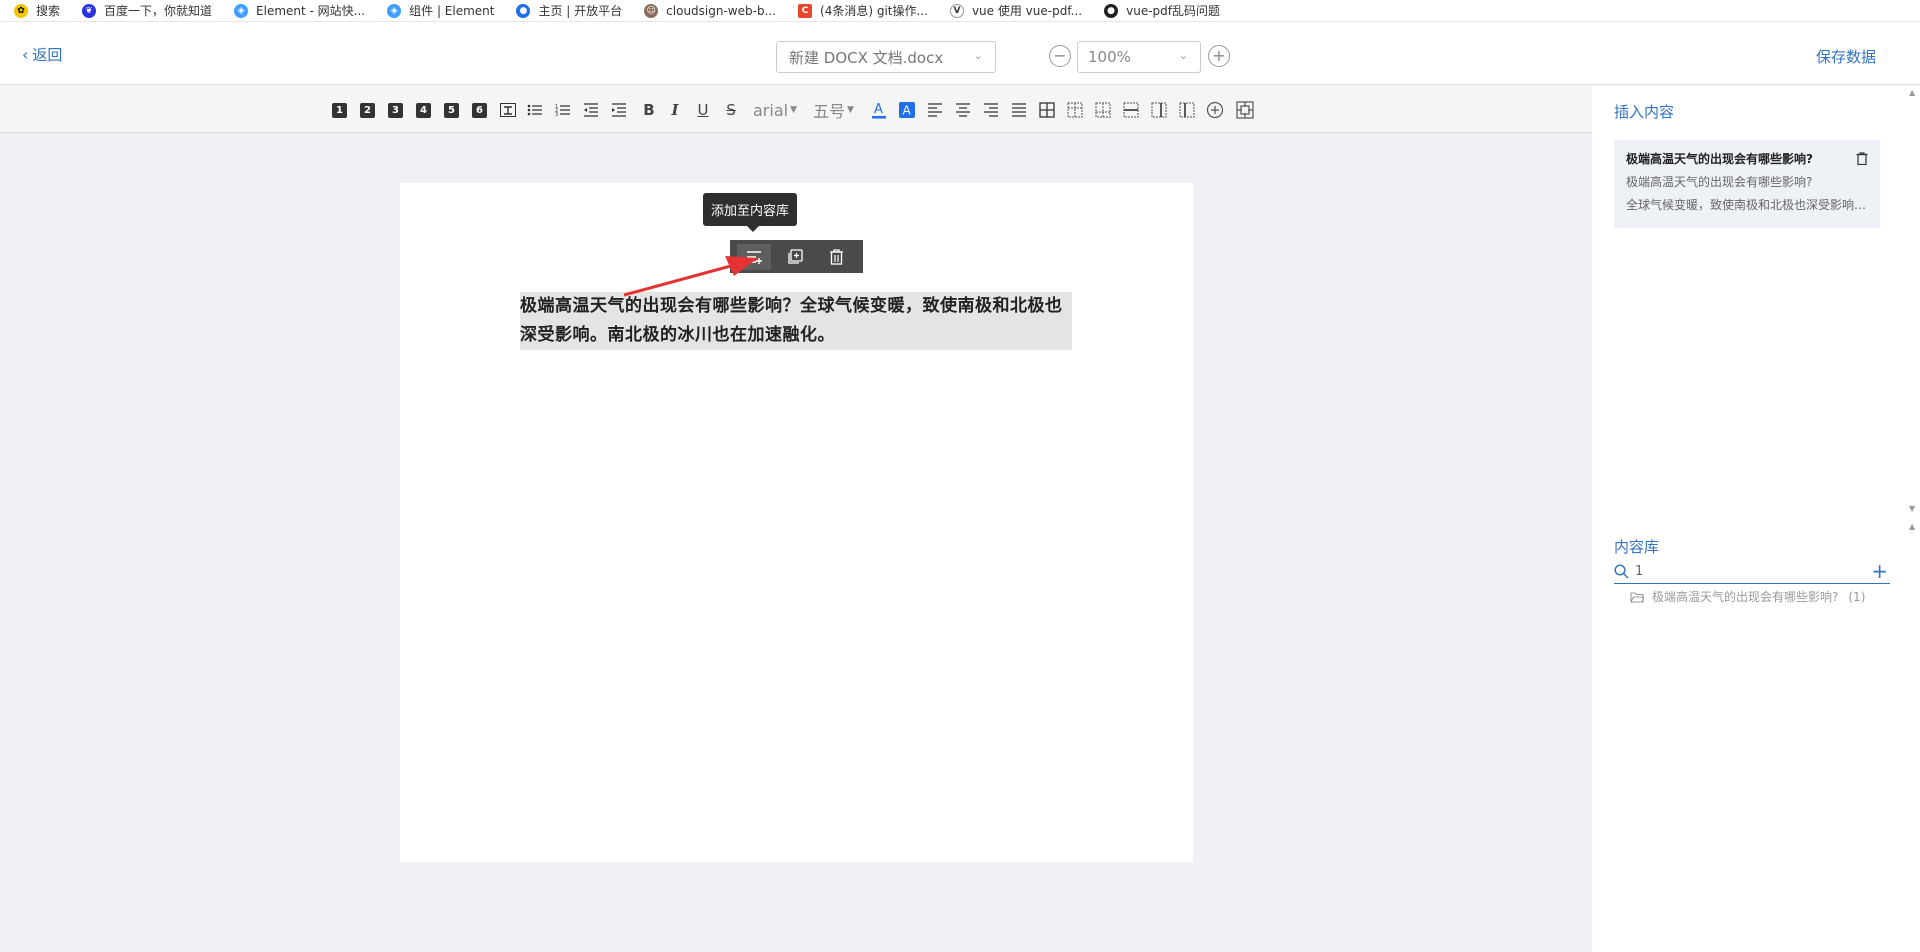  Describe the element at coordinates (1879, 571) in the screenshot. I see `add-folder-button: +` at that location.